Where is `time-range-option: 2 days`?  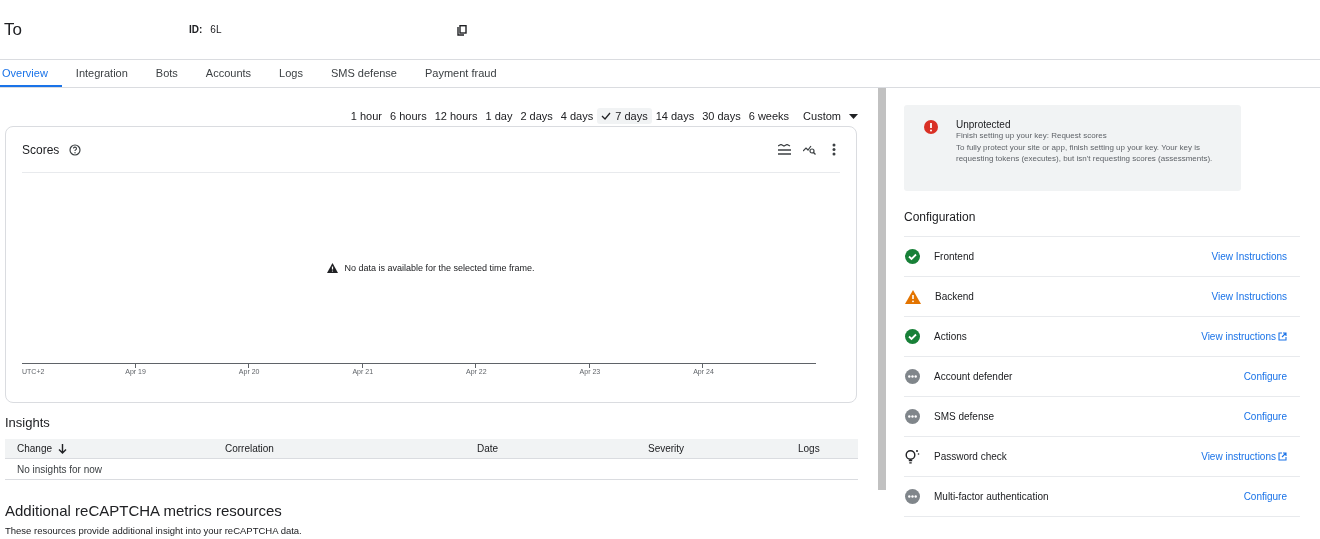
time-range-option: 2 days is located at coordinates (536, 116).